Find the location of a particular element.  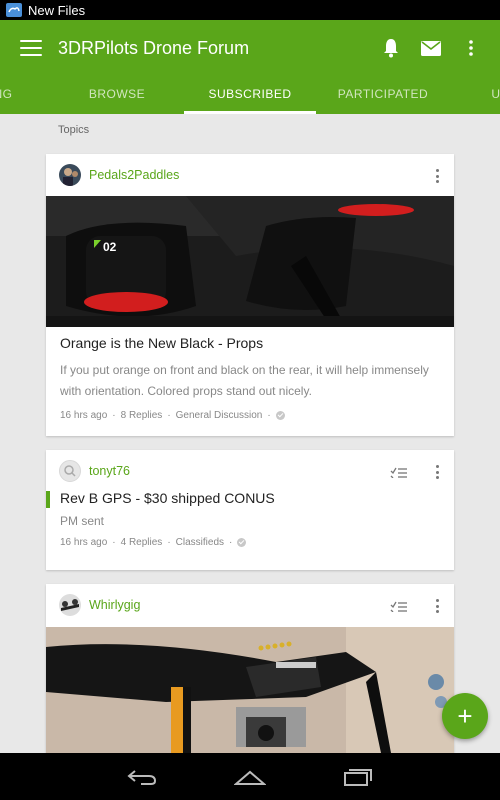

status-bar: New Files is located at coordinates (250, 10).